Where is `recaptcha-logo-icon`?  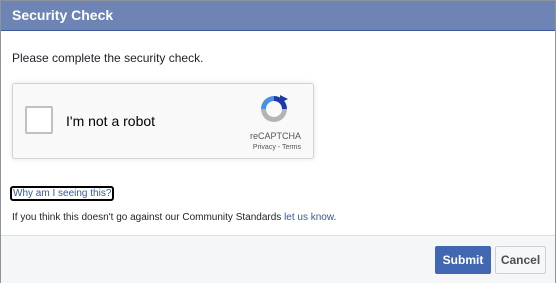
recaptcha-logo-icon is located at coordinates (274, 108).